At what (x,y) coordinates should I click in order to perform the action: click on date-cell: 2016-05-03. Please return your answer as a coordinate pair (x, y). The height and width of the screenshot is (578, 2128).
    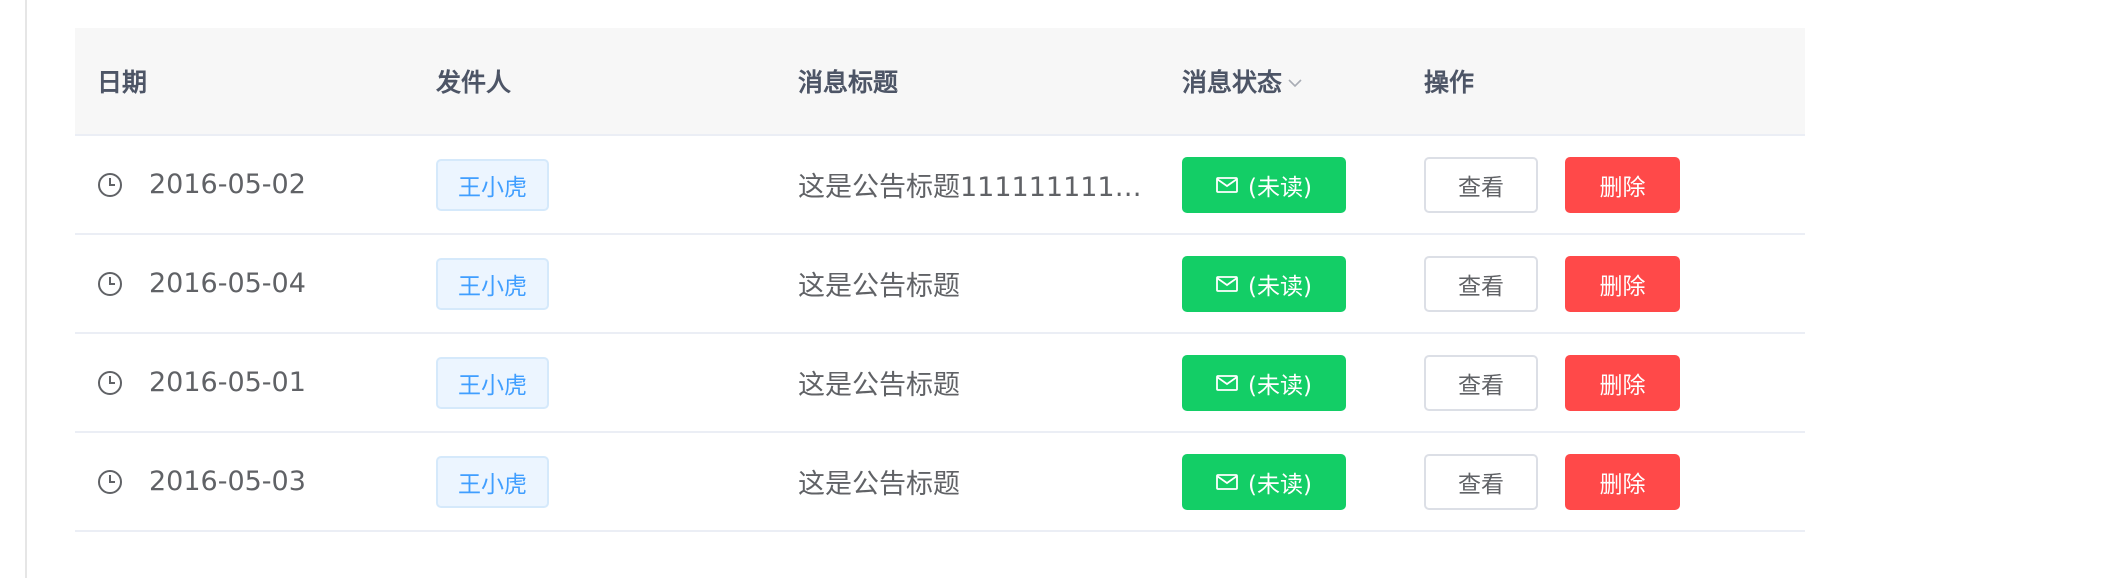
    Looking at the image, I should click on (255, 481).